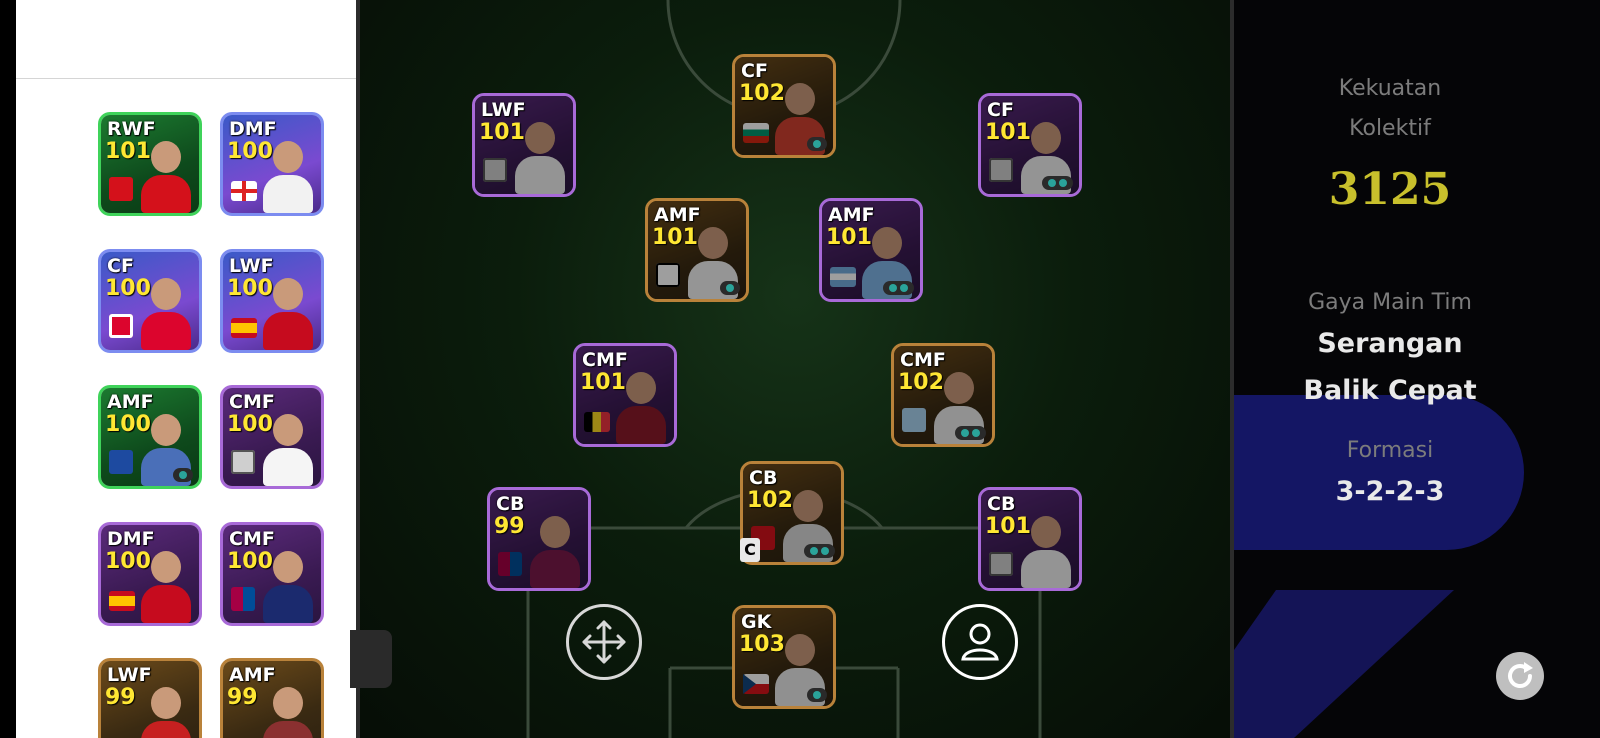 This screenshot has width=1600, height=738. I want to click on playstyle-value: Serangan, so click(1390, 343).